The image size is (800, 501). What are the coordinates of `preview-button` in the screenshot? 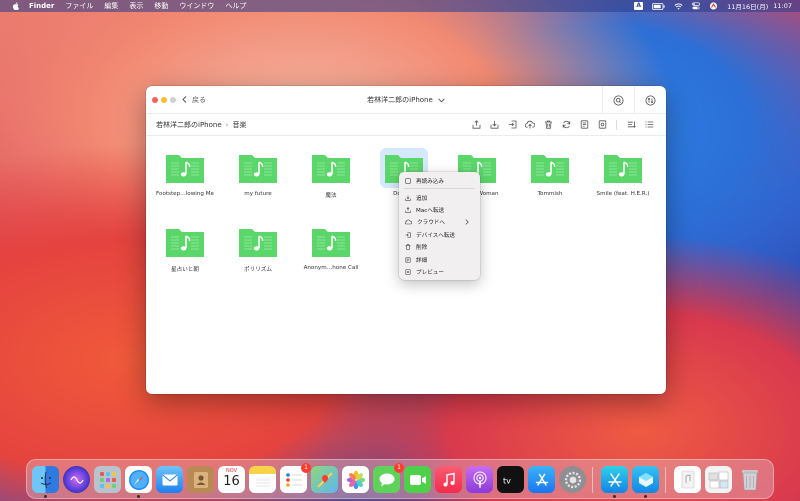 It's located at (602, 125).